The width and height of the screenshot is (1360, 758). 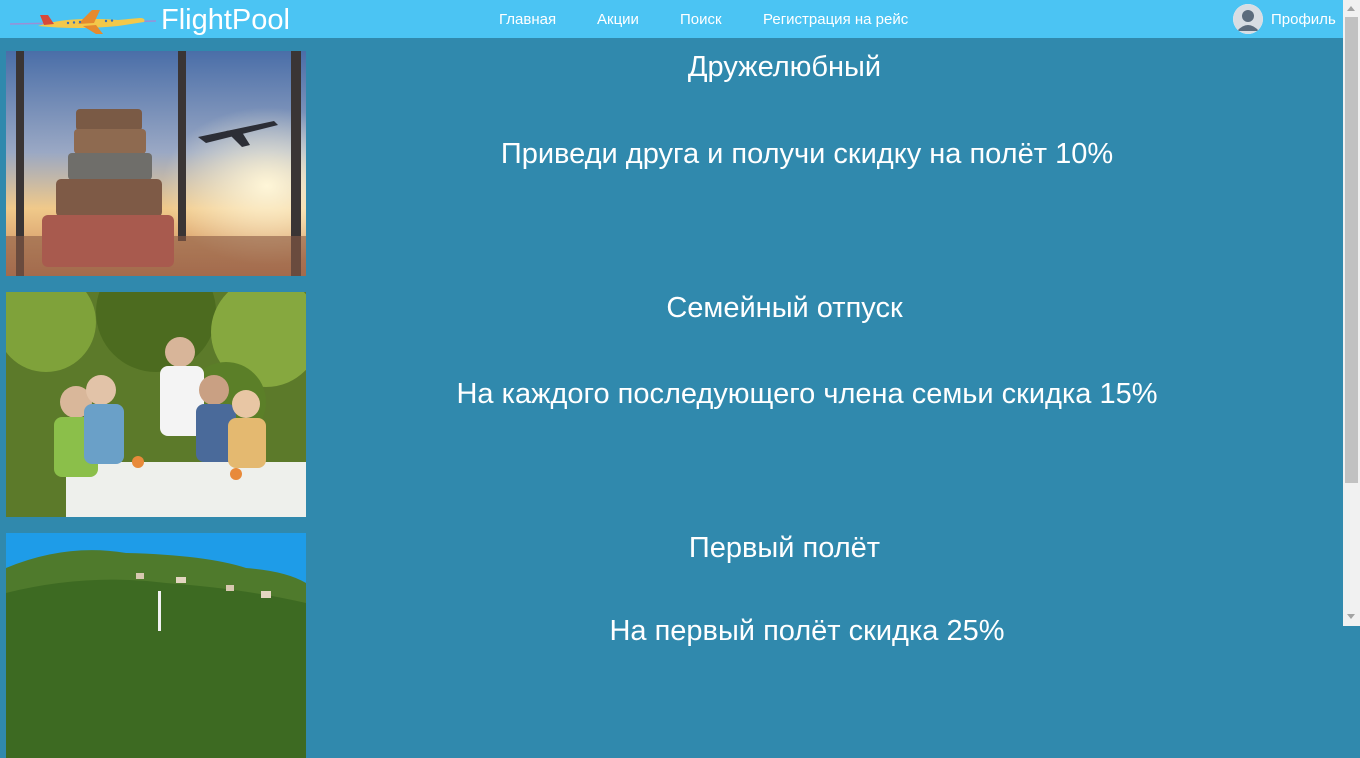 I want to click on airplane-logo-icon, so click(x=83, y=22).